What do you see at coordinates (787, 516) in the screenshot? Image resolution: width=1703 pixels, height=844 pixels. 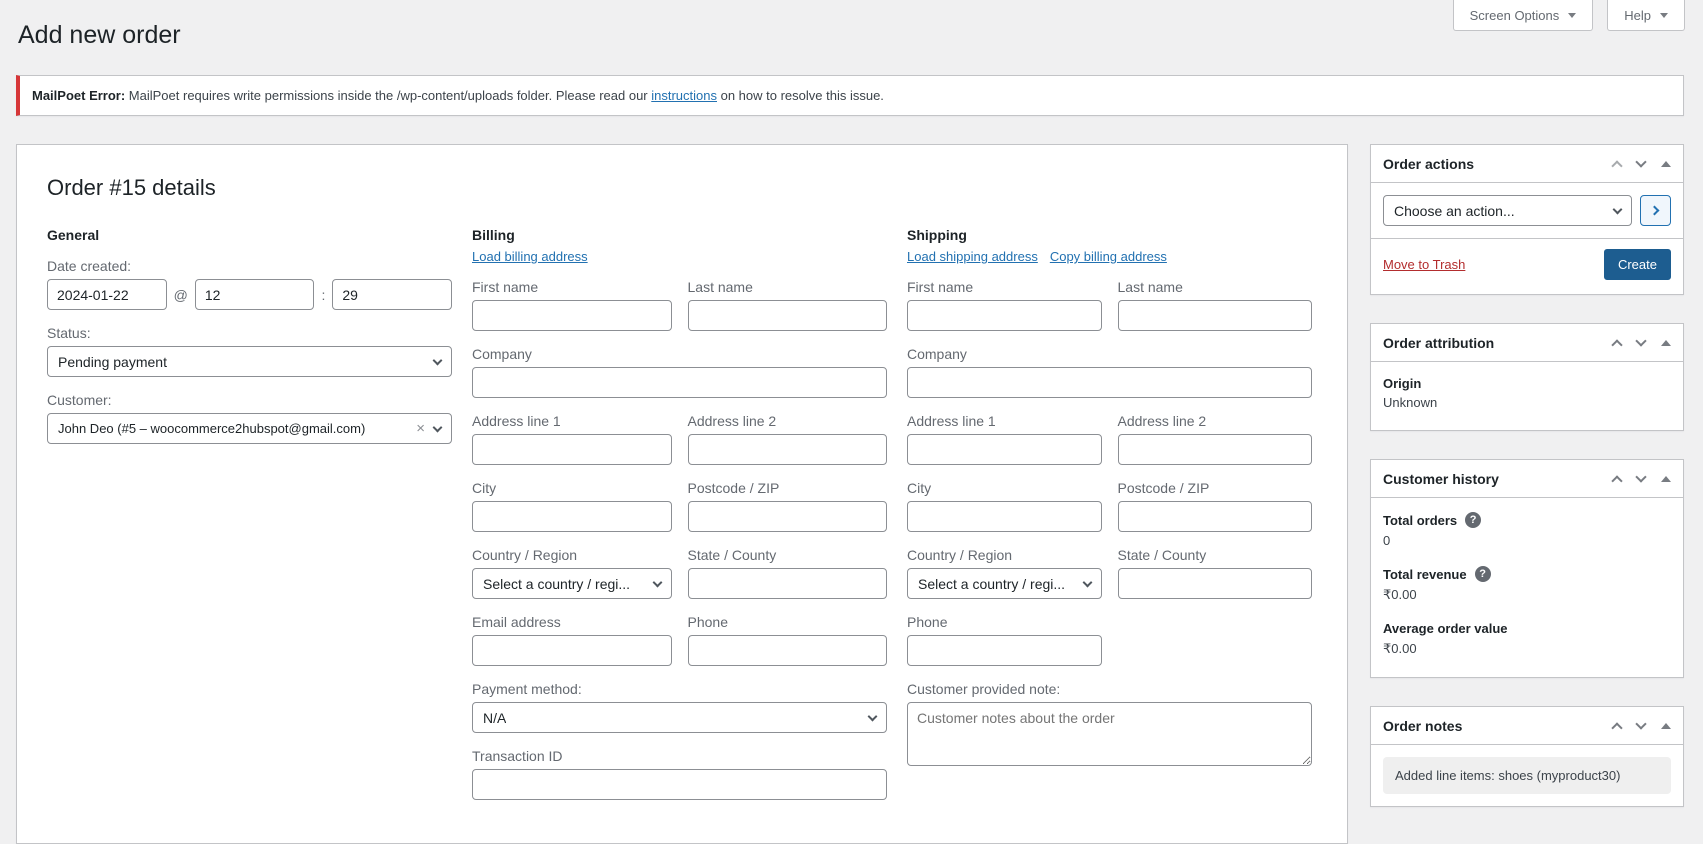 I see `billing-postcode-input` at bounding box center [787, 516].